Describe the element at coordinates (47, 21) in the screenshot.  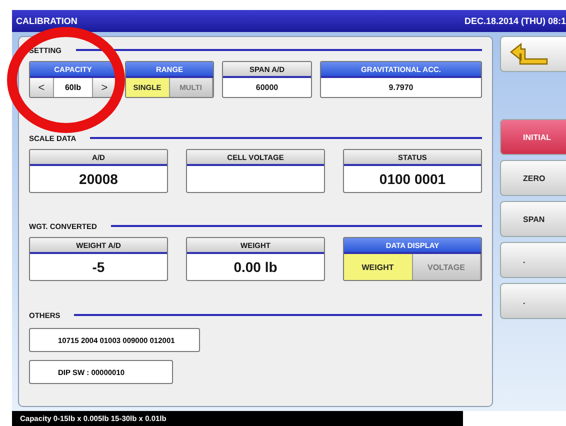
I see `window-title: CALIBRATION` at that location.